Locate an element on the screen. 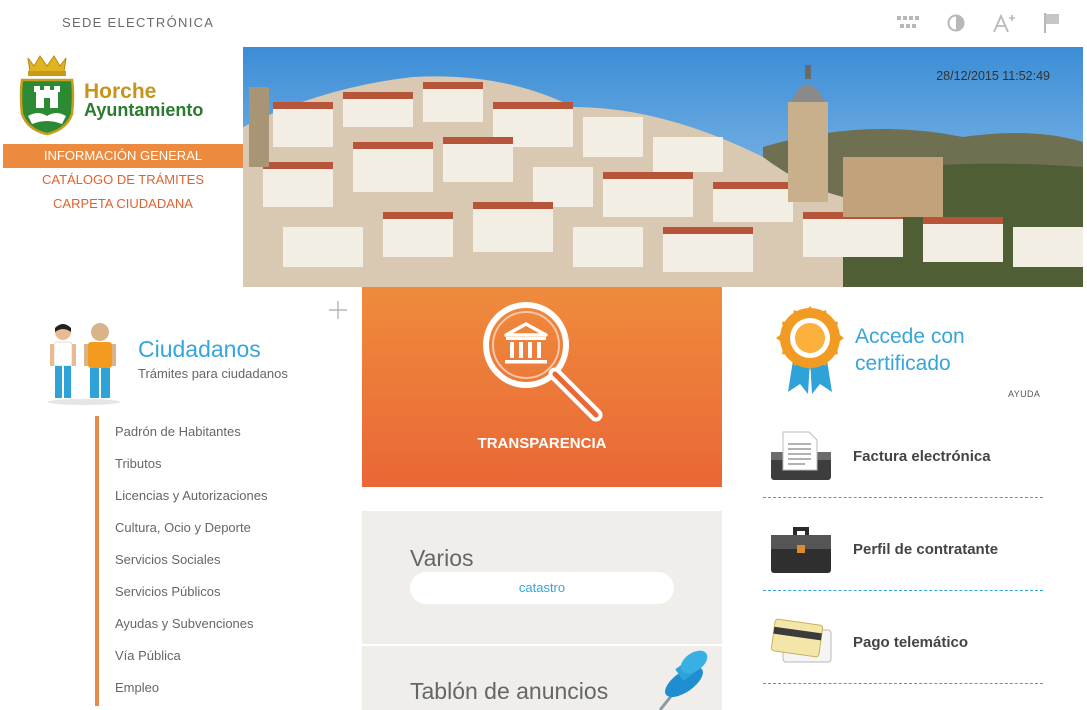 The image size is (1087, 710). service-factura-electronica: Factura electrónica is located at coordinates (903, 458).